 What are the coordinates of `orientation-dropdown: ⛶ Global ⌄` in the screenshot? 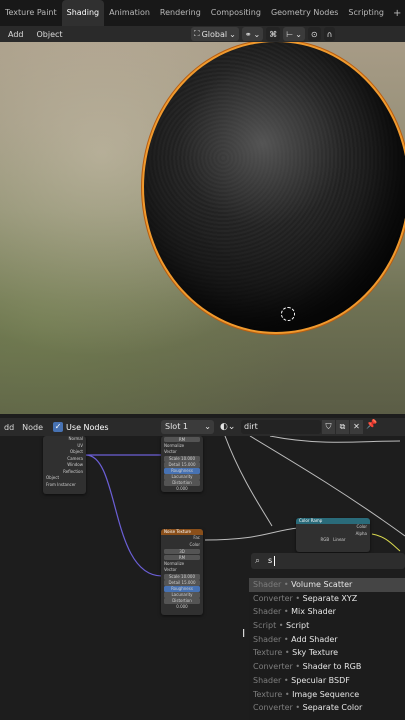 It's located at (215, 34).